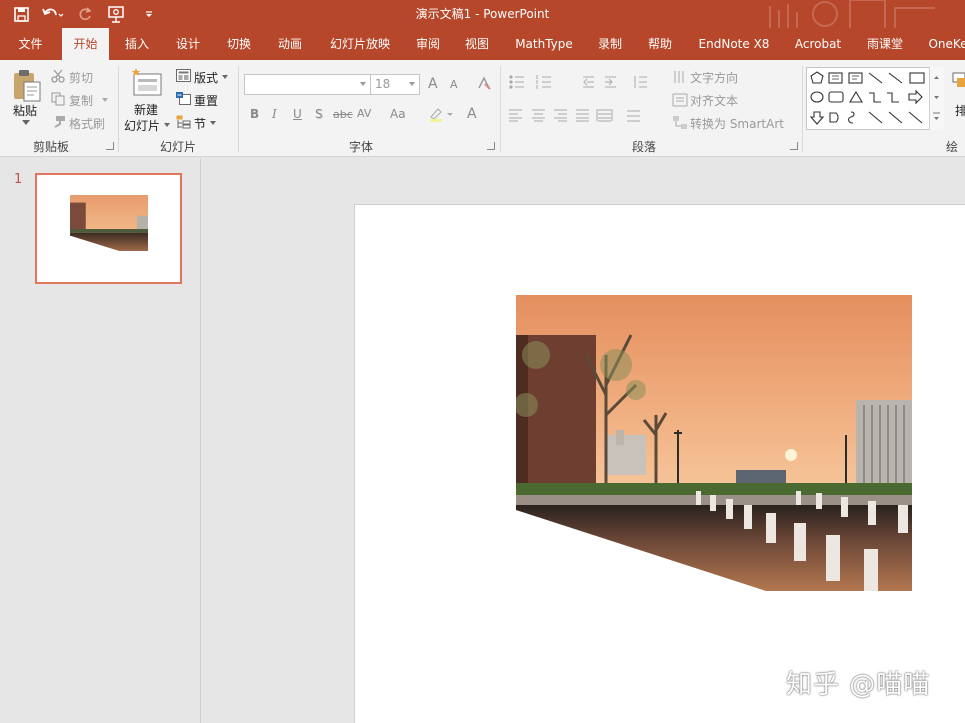 This screenshot has height=723, width=965. What do you see at coordinates (395, 84) in the screenshot?
I see `font-size-combo: 18` at bounding box center [395, 84].